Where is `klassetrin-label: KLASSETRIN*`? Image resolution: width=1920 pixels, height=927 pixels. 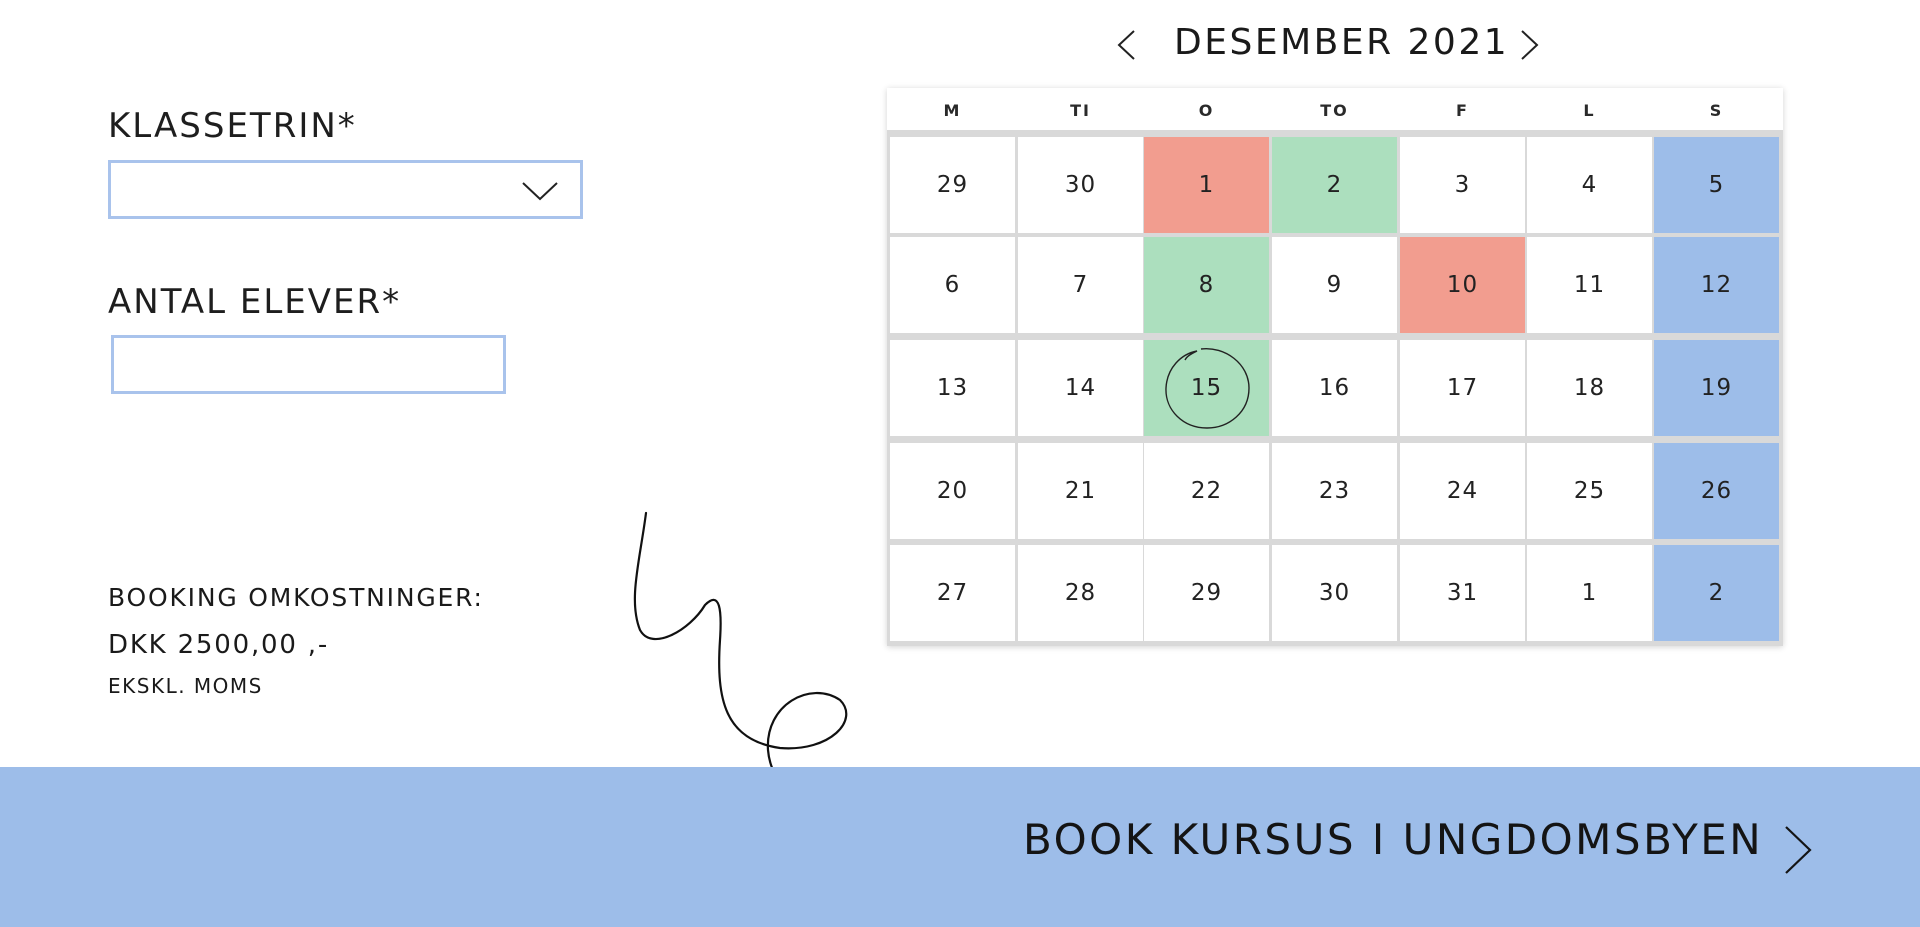 klassetrin-label: KLASSETRIN* is located at coordinates (232, 126).